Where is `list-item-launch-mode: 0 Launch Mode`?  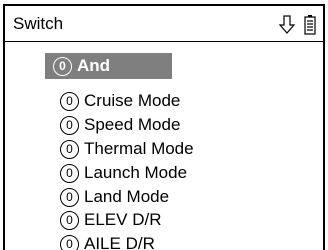
list-item-launch-mode: 0 Launch Mode is located at coordinates (118, 173).